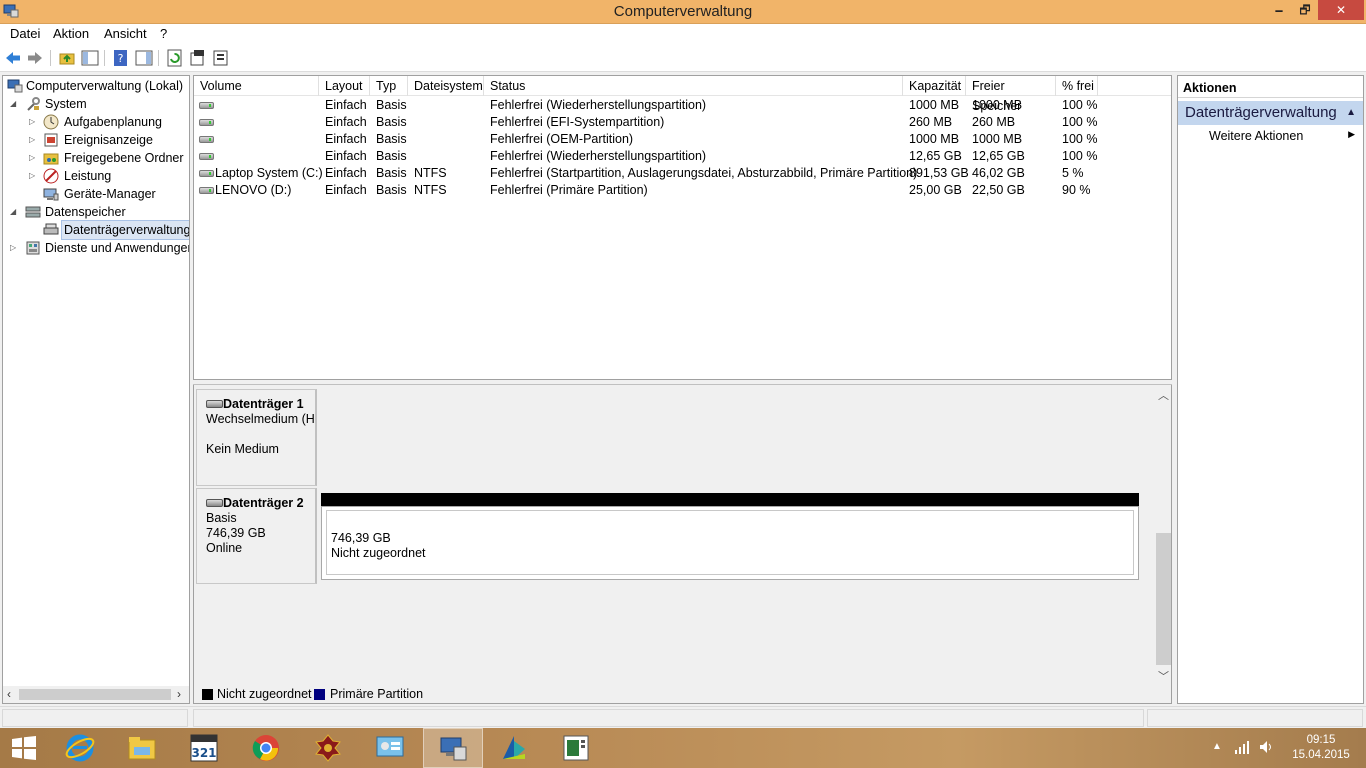  What do you see at coordinates (267, 748) in the screenshot?
I see `taskbar-chrome` at bounding box center [267, 748].